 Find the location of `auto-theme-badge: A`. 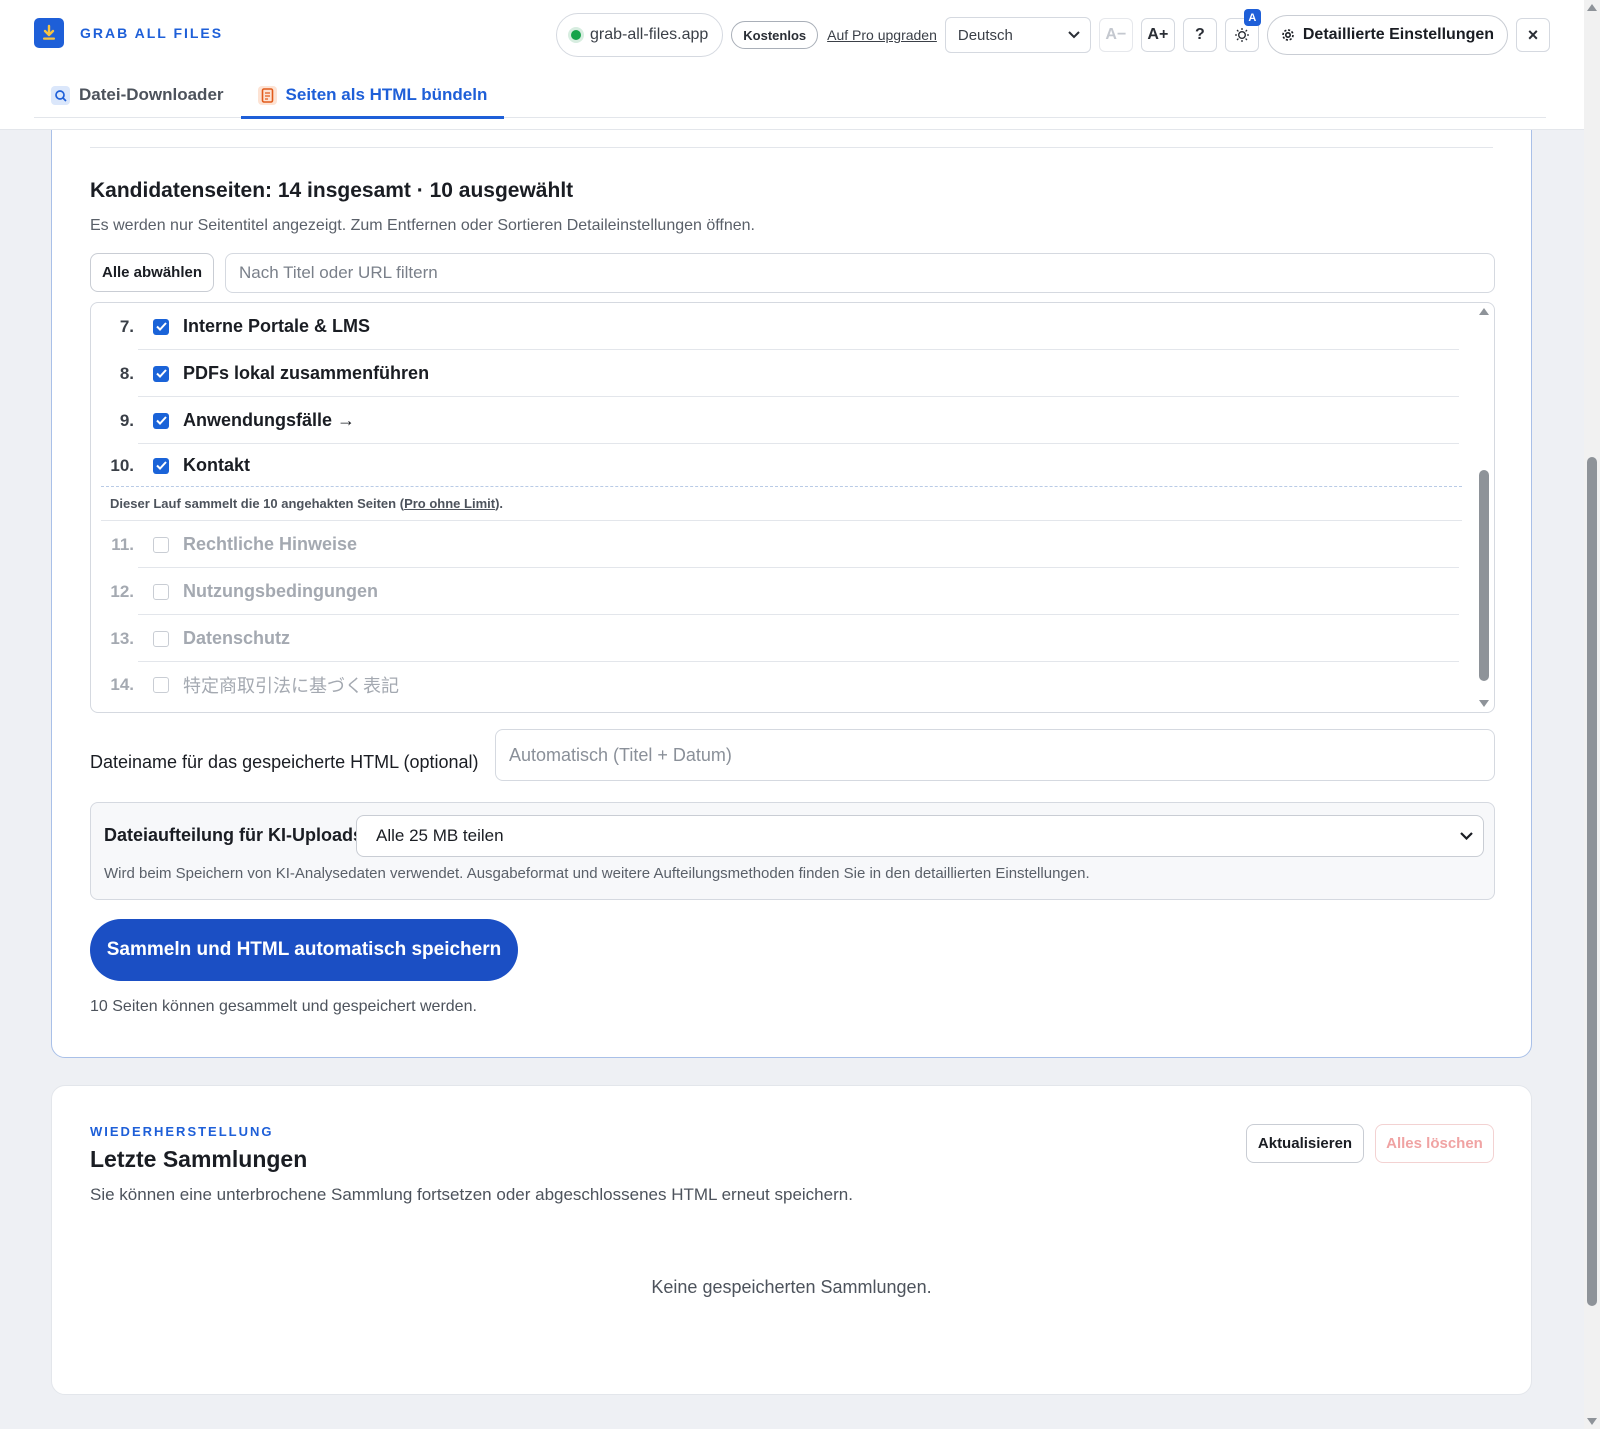

auto-theme-badge: A is located at coordinates (1252, 17).